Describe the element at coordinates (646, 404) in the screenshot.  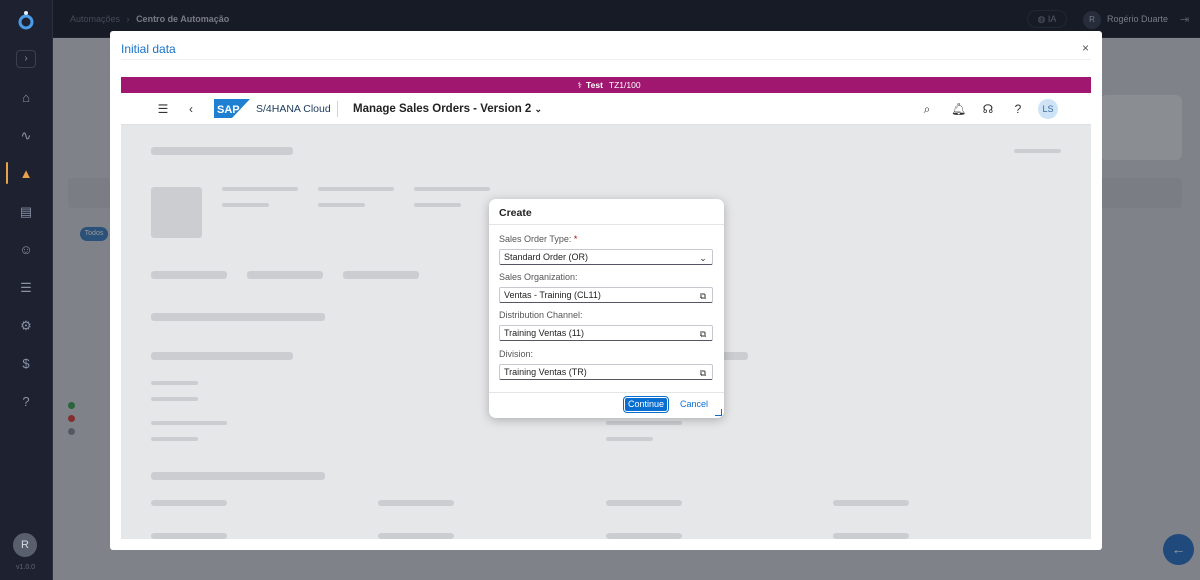
I see `continue-button: Continue` at that location.